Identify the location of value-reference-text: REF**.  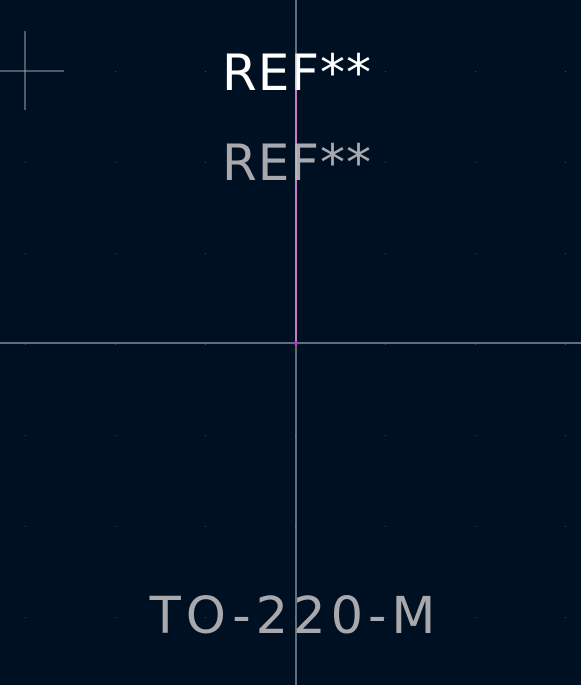
(297, 163).